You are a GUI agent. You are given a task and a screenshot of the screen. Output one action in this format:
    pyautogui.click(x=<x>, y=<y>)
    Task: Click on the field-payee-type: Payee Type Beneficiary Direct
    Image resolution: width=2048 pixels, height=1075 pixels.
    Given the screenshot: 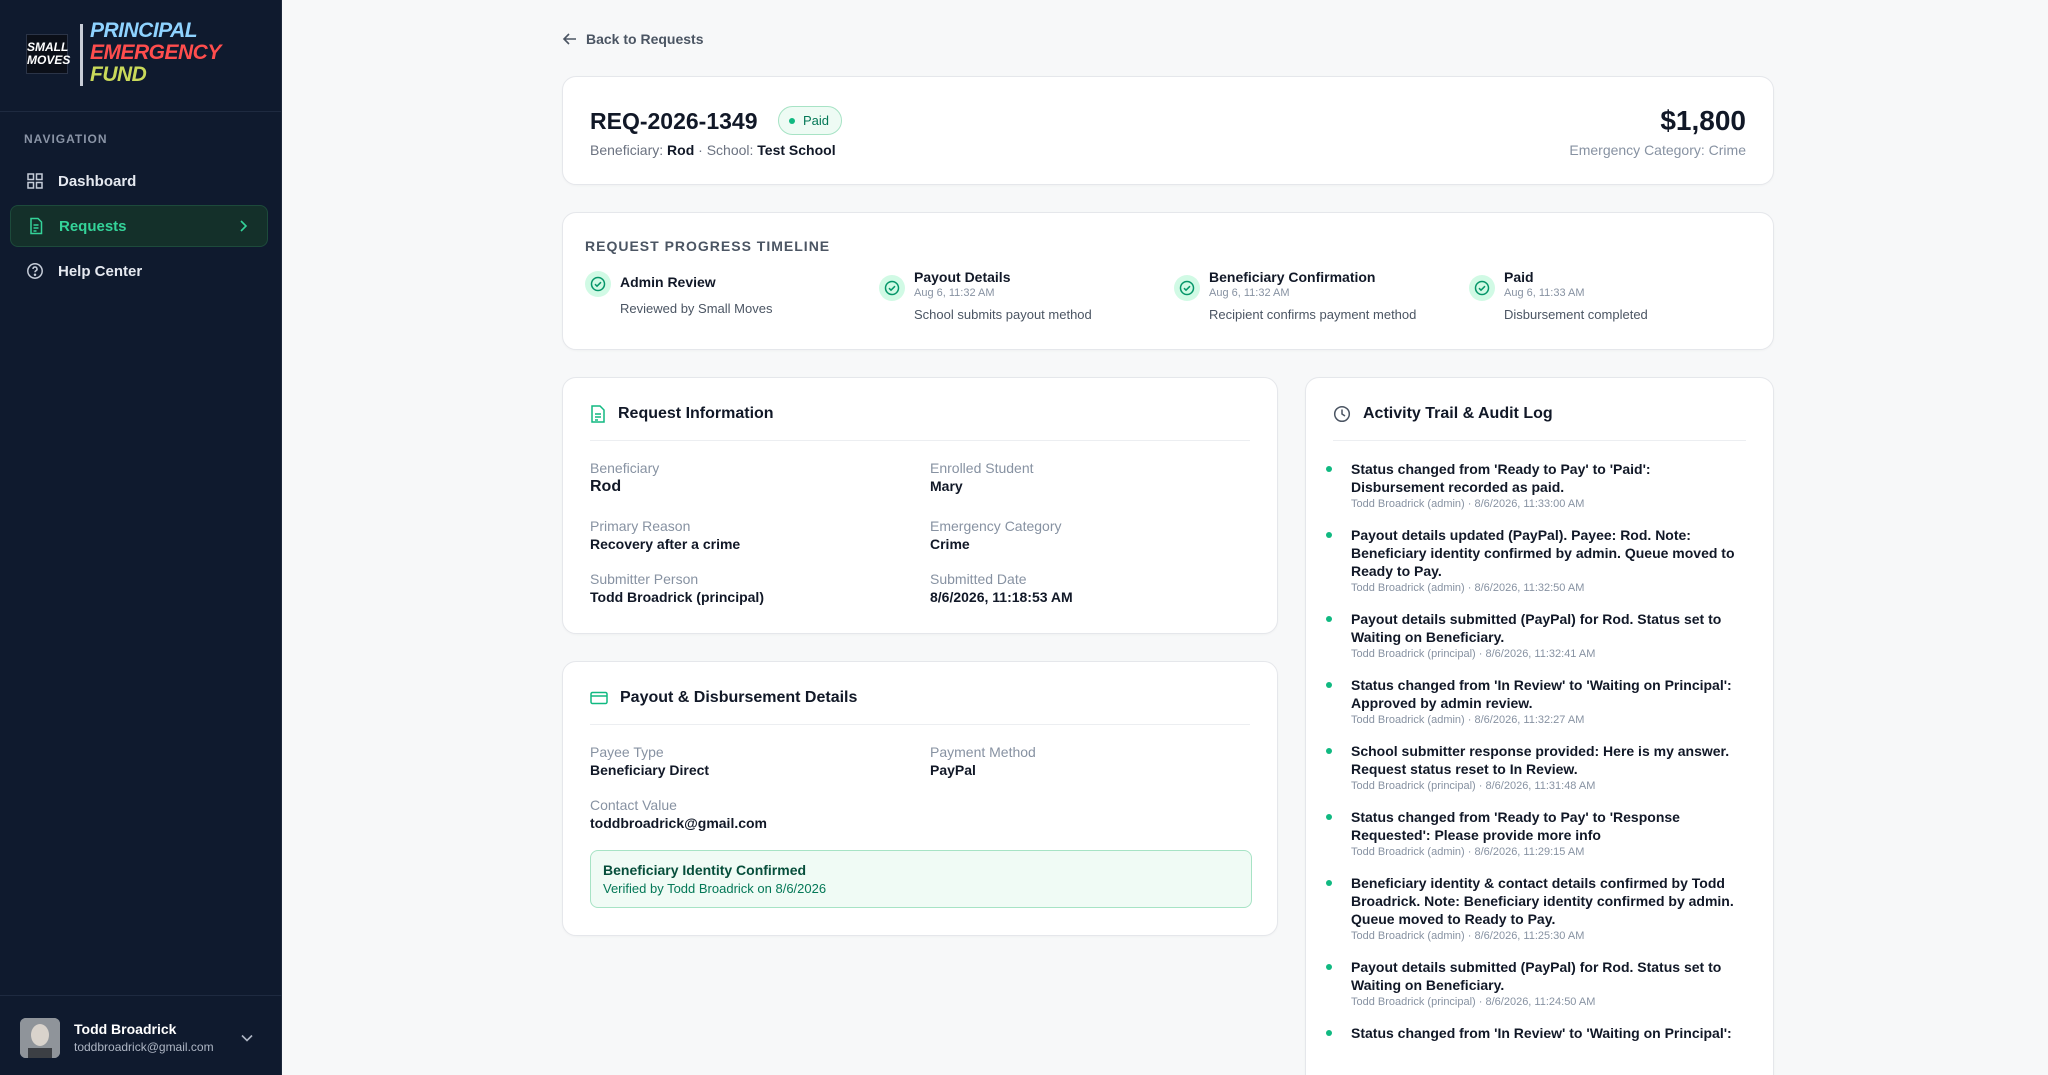 What is the action you would take?
    pyautogui.click(x=649, y=761)
    